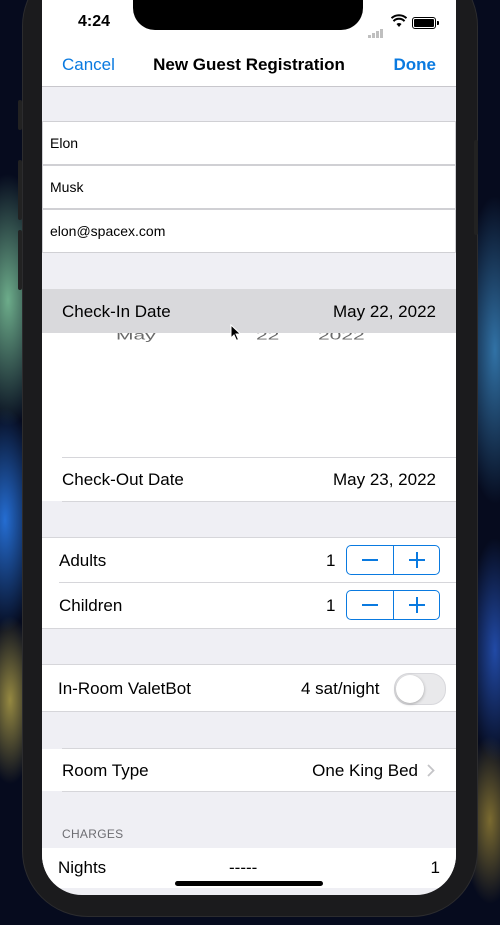 The image size is (500, 925). Describe the element at coordinates (249, 479) in the screenshot. I see `check-out-date-row: Check-Out Date May 23, 2022` at that location.